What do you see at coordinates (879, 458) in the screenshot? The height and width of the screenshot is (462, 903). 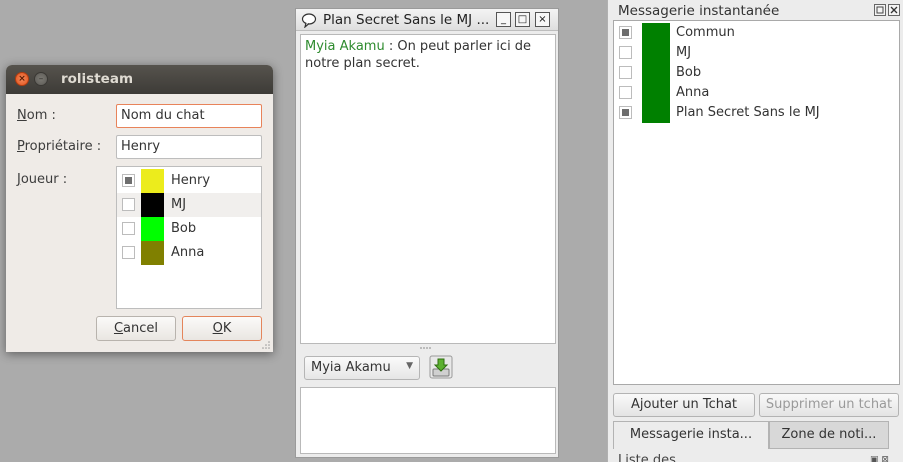 I see `dock-controls-icon: ▣ ⊠` at bounding box center [879, 458].